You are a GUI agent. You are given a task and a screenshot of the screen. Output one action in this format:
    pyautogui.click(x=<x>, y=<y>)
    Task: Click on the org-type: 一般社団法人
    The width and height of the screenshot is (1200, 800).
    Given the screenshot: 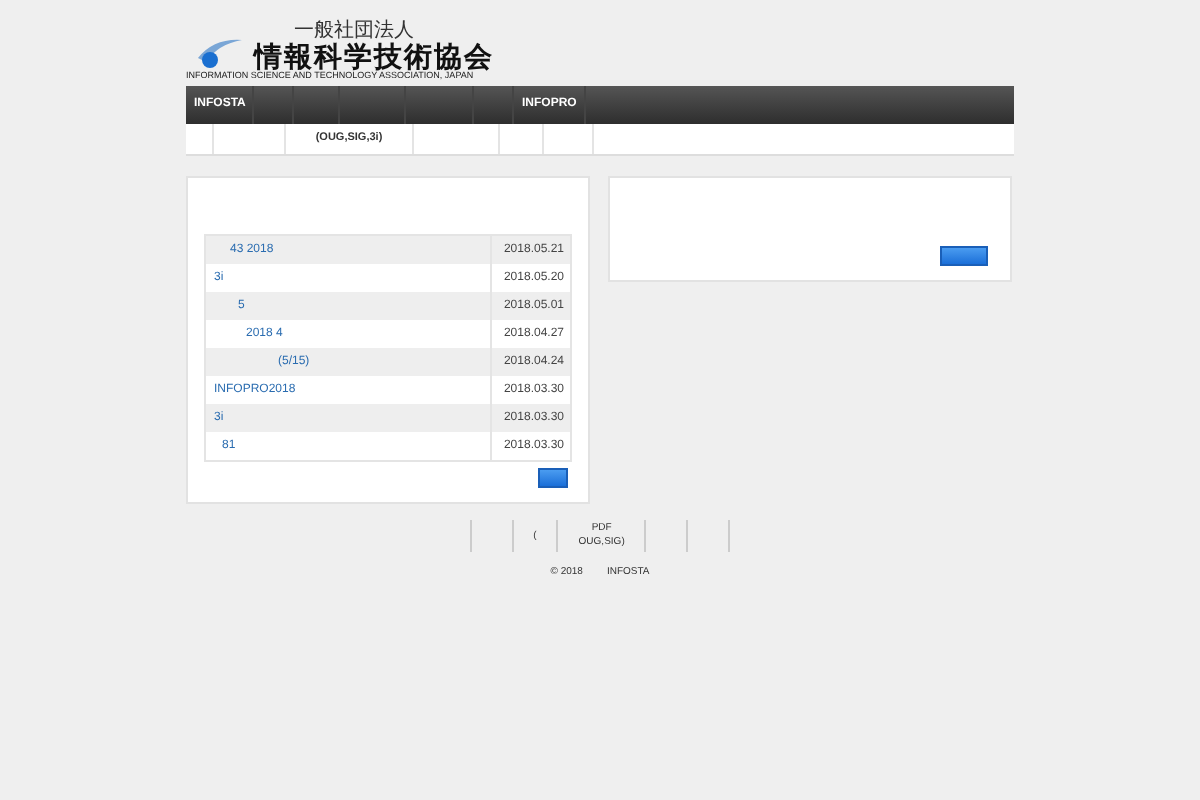 What is the action you would take?
    pyautogui.click(x=354, y=32)
    